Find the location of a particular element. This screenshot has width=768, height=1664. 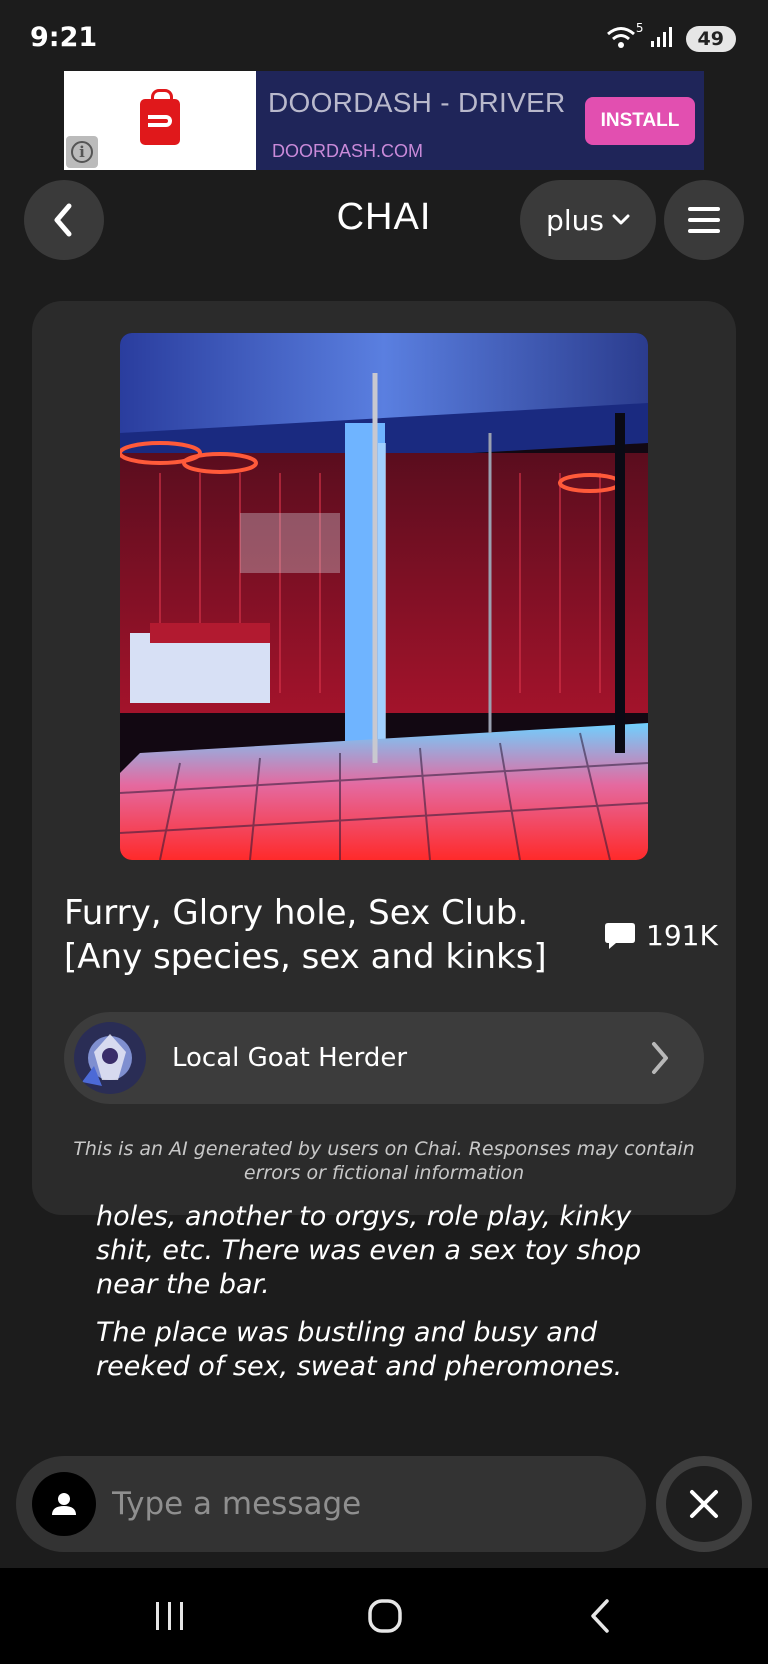

plan-label: plus is located at coordinates (575, 220).